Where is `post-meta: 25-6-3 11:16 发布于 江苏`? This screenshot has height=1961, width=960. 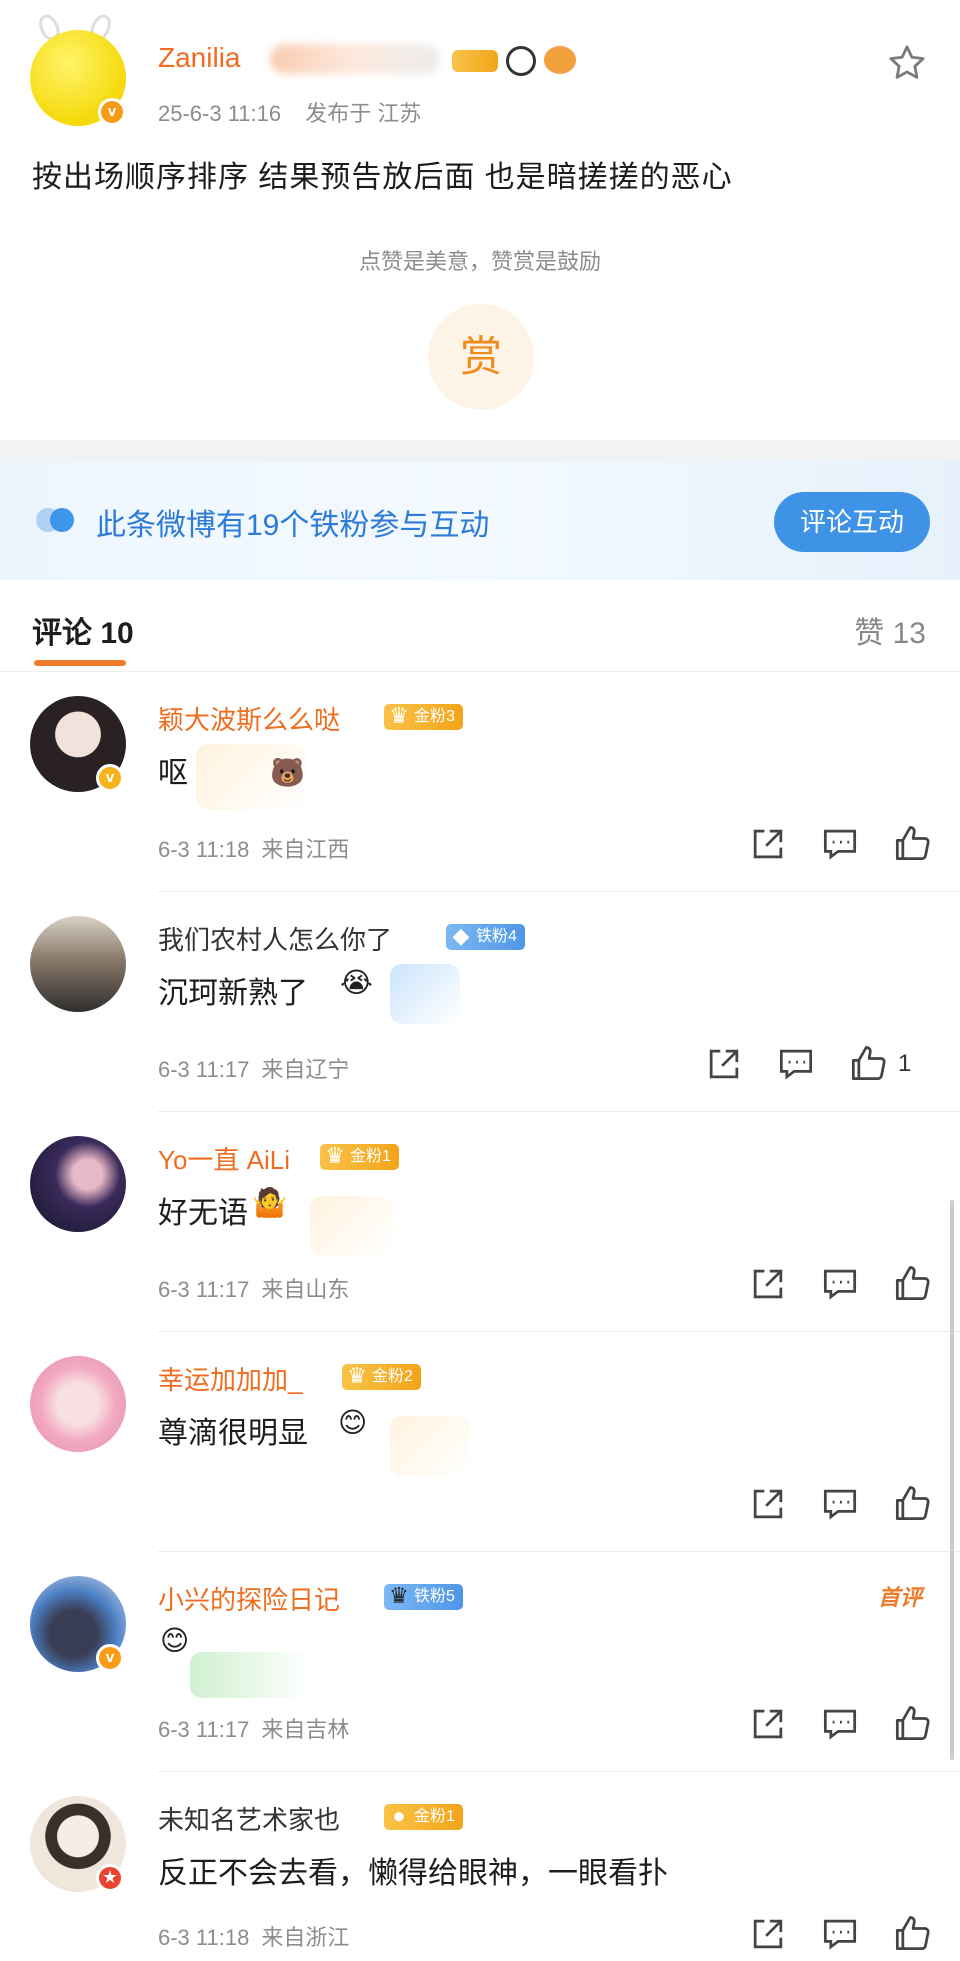 post-meta: 25-6-3 11:16 发布于 江苏 is located at coordinates (298, 112).